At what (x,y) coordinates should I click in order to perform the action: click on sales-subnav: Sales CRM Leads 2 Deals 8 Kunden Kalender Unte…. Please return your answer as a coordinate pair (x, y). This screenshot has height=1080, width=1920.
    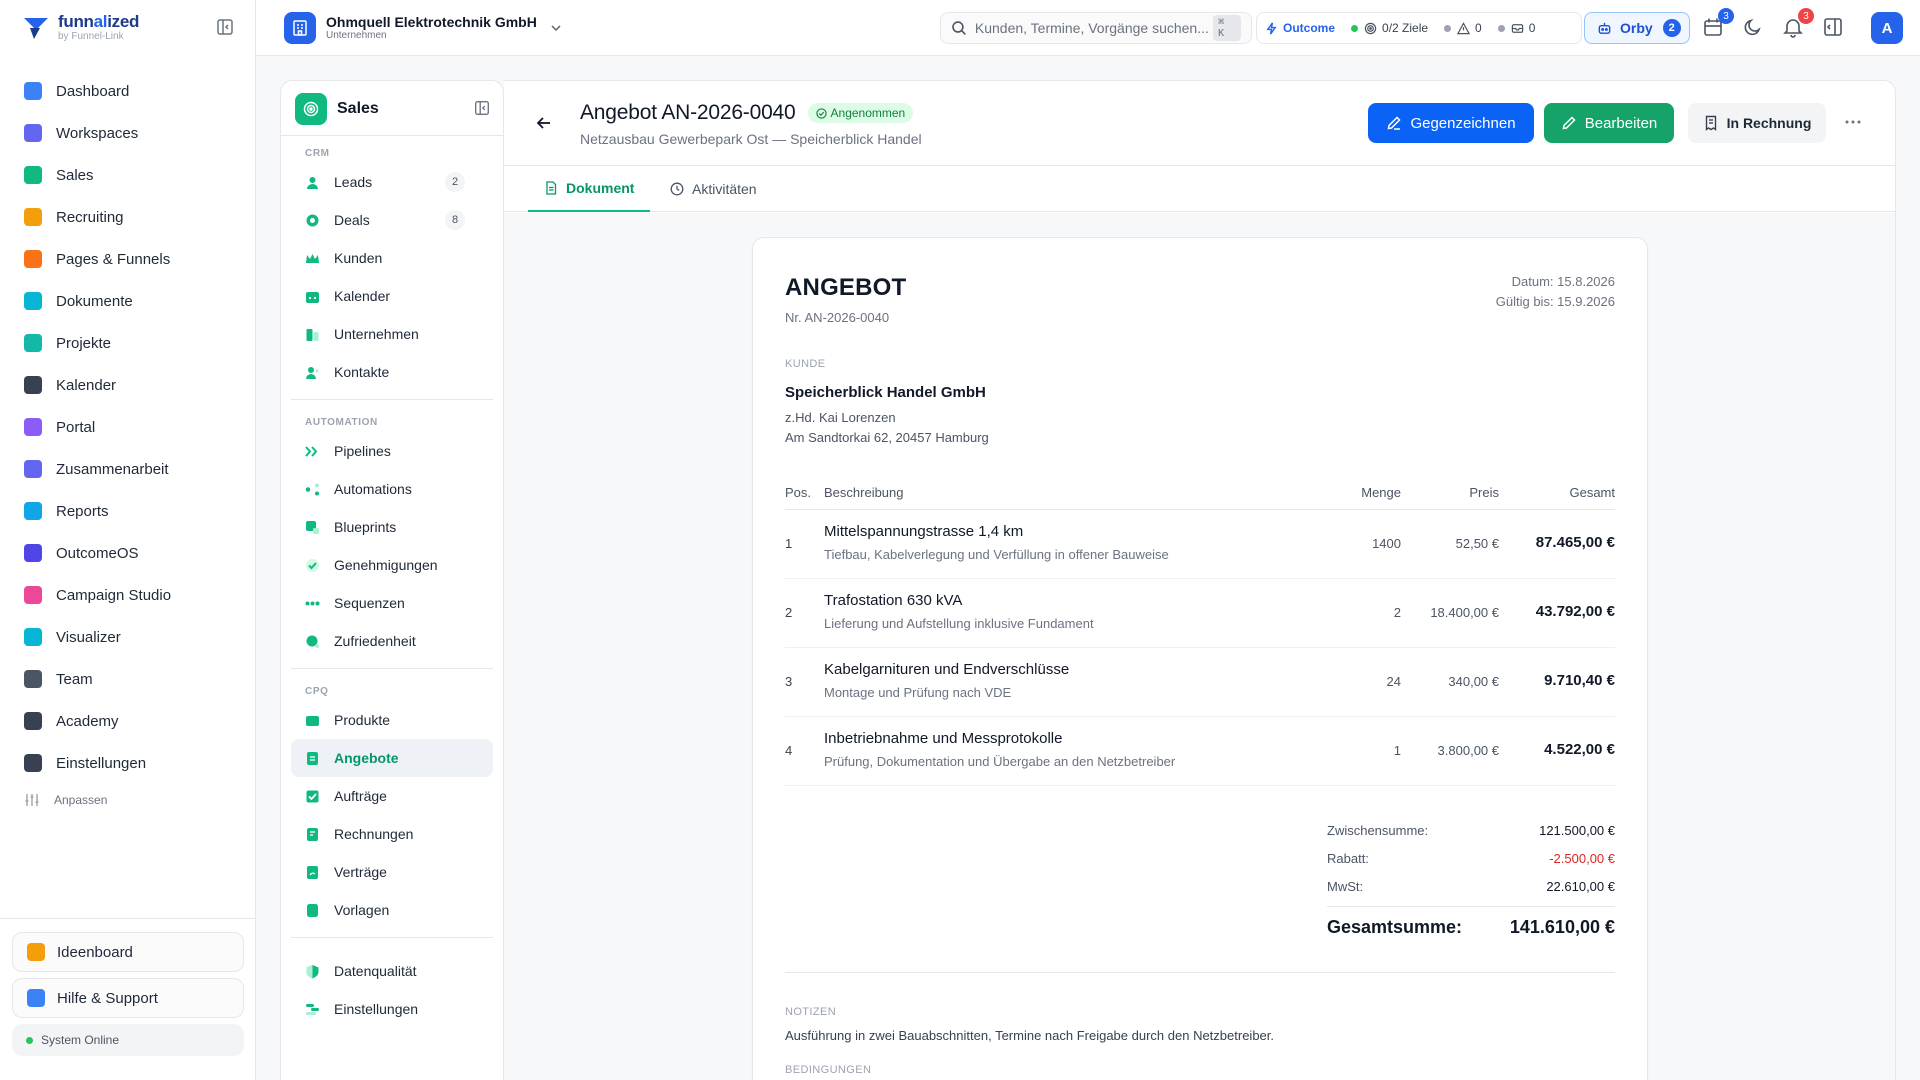
    Looking at the image, I should click on (392, 580).